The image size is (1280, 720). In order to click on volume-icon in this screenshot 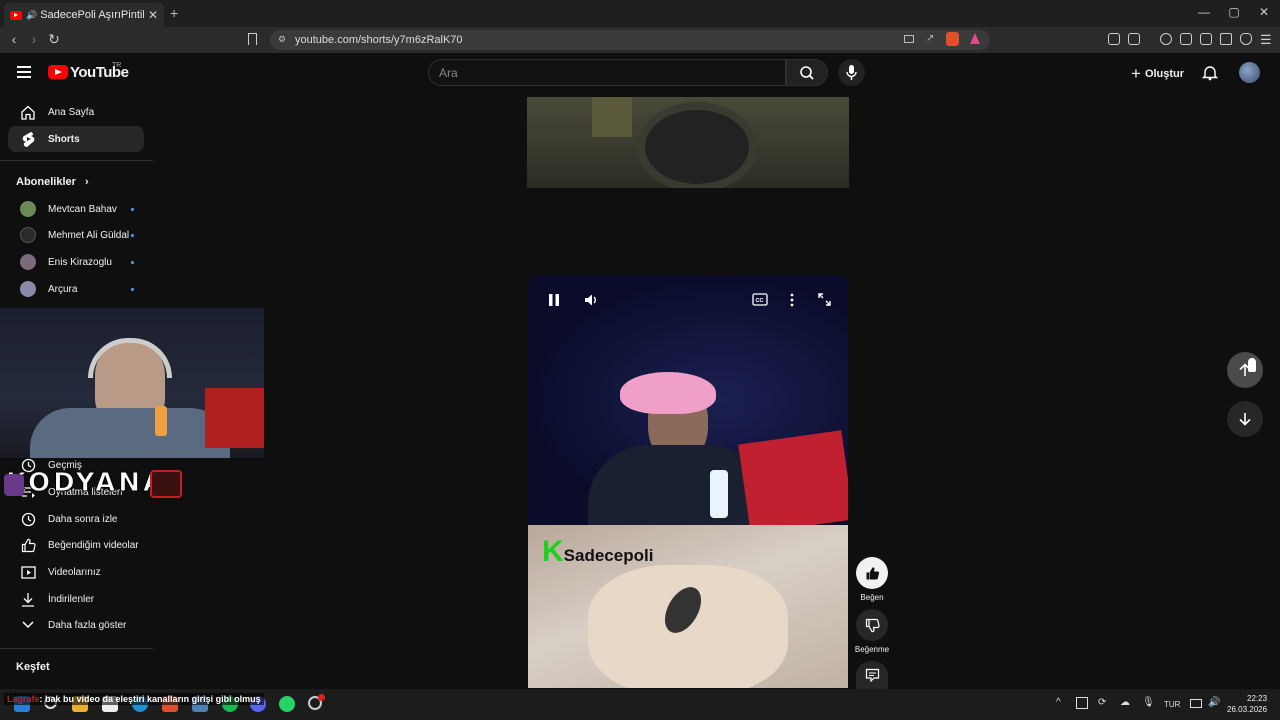, I will do `click(590, 300)`.